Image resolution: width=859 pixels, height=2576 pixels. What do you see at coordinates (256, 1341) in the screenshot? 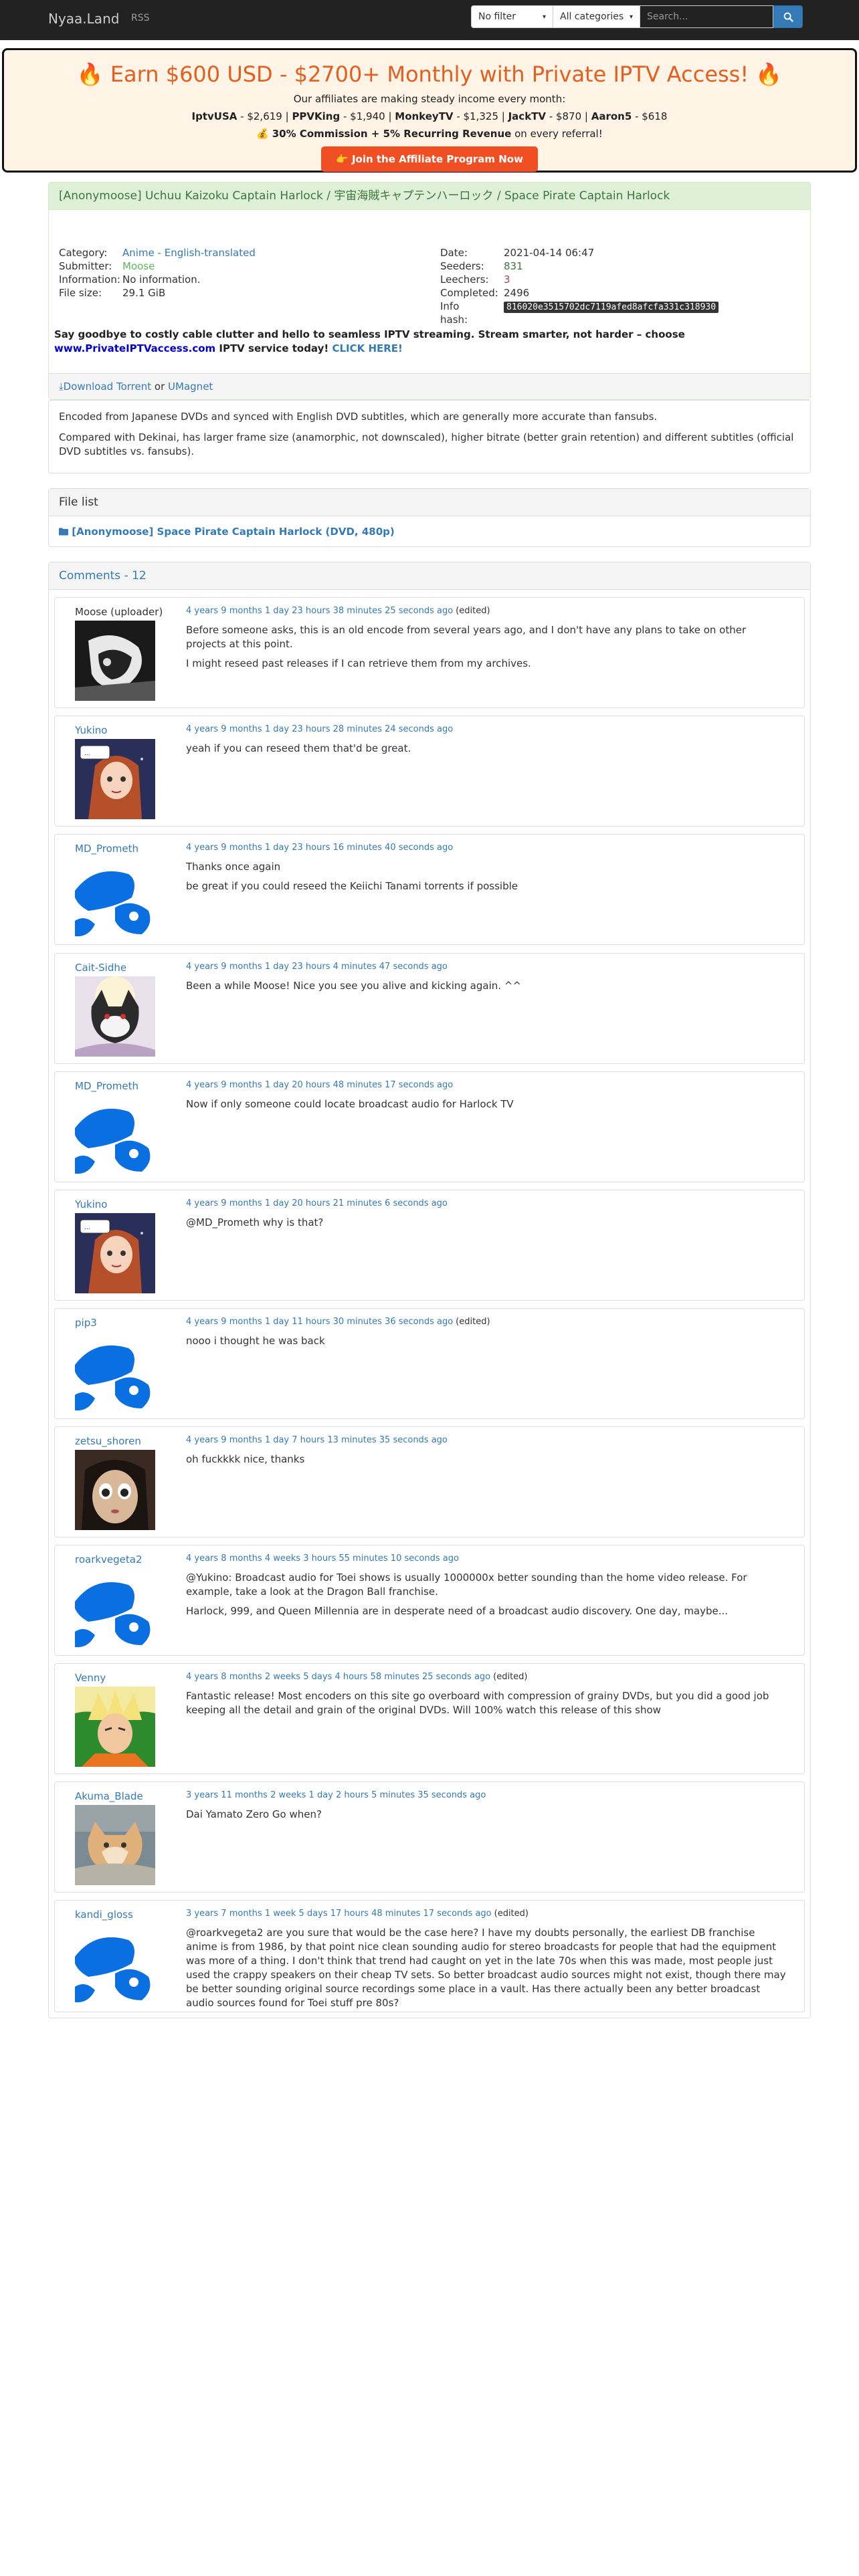
I see `comment-paragraph: nooo i thought he was back` at bounding box center [256, 1341].